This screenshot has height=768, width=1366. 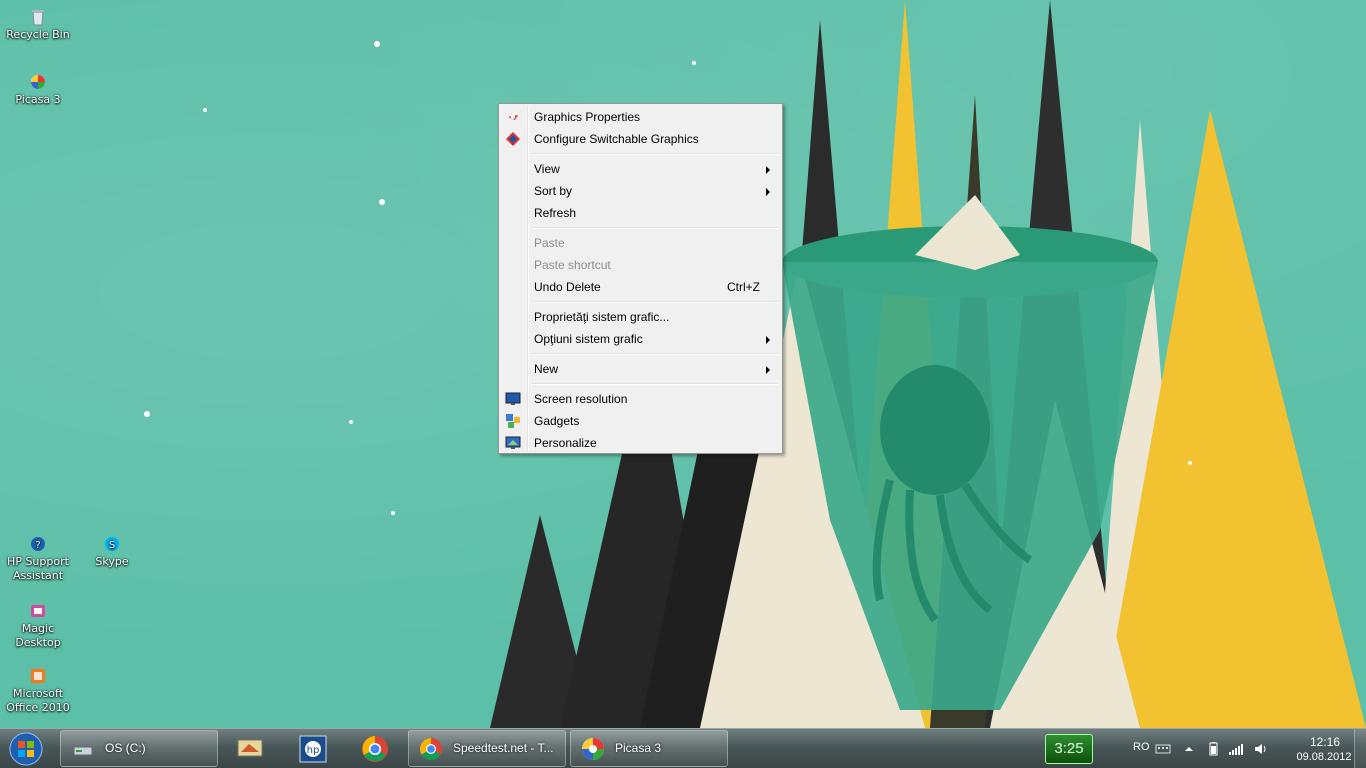 I want to click on desktop-icon-label: Microsoft Office 2010, so click(x=38, y=700).